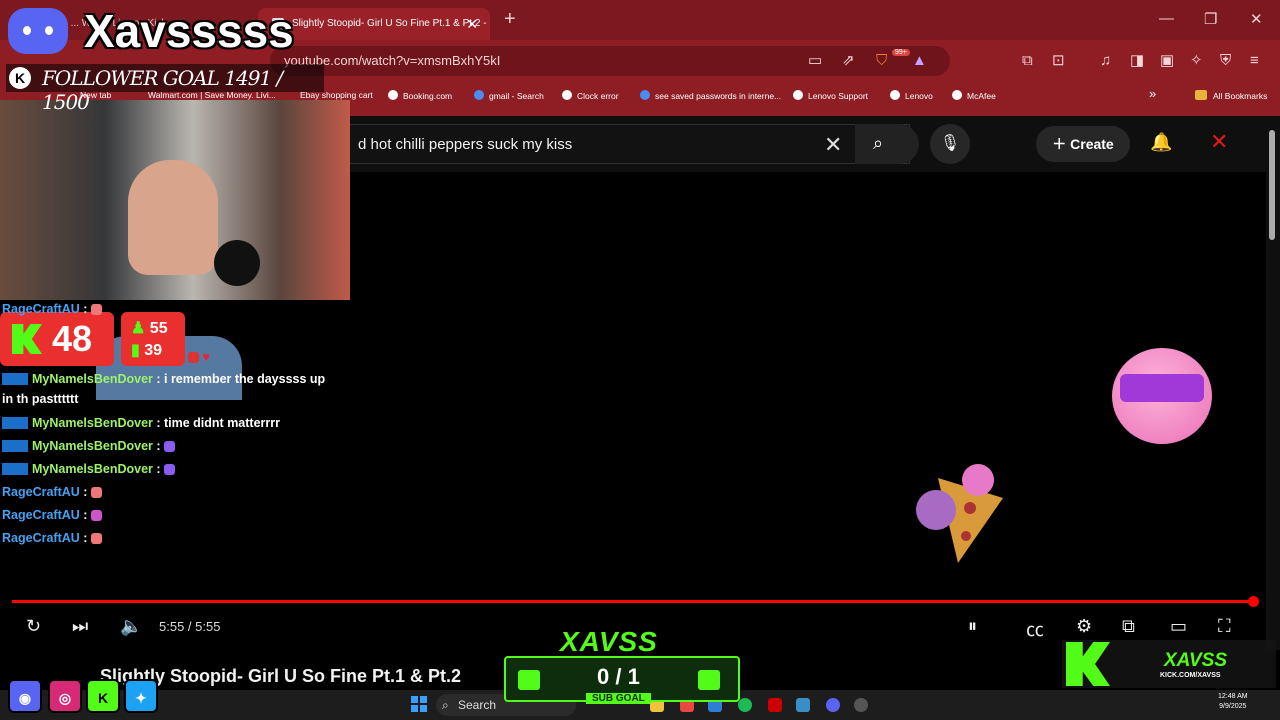 This screenshot has height=720, width=1280. Describe the element at coordinates (1272, 185) in the screenshot. I see `scrollbar-thumb` at that location.